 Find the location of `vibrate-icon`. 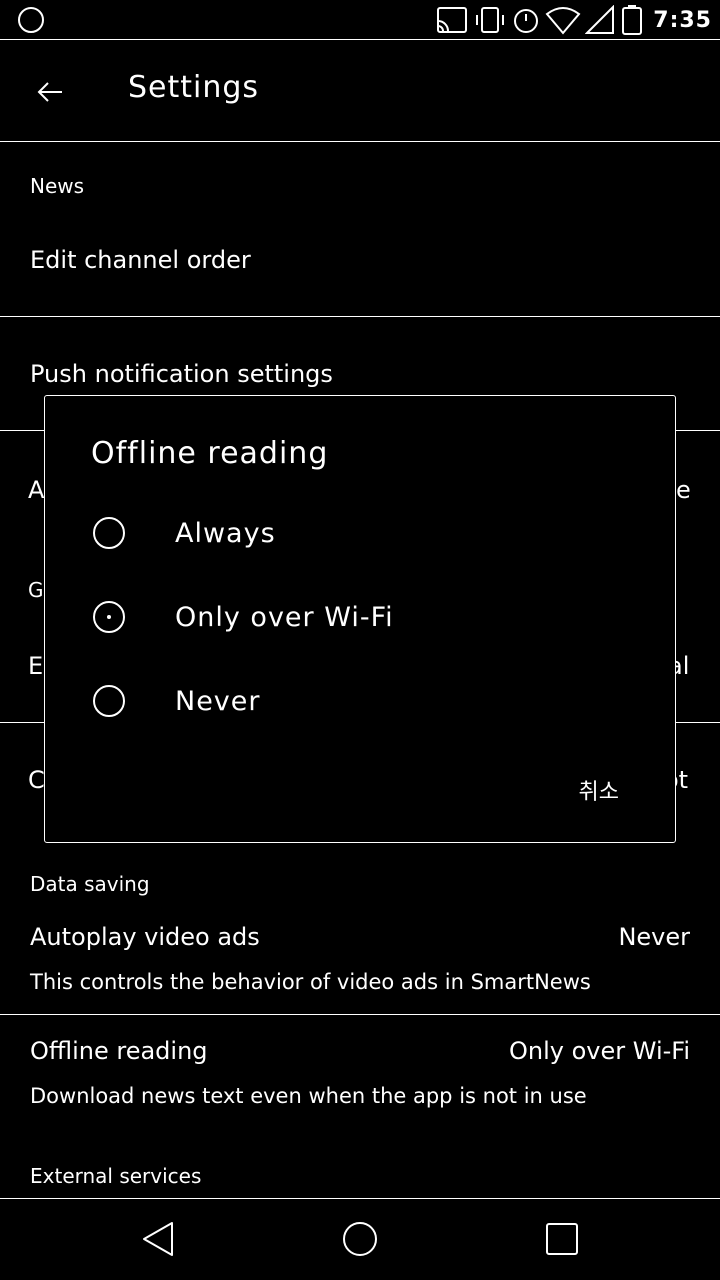

vibrate-icon is located at coordinates (490, 20).